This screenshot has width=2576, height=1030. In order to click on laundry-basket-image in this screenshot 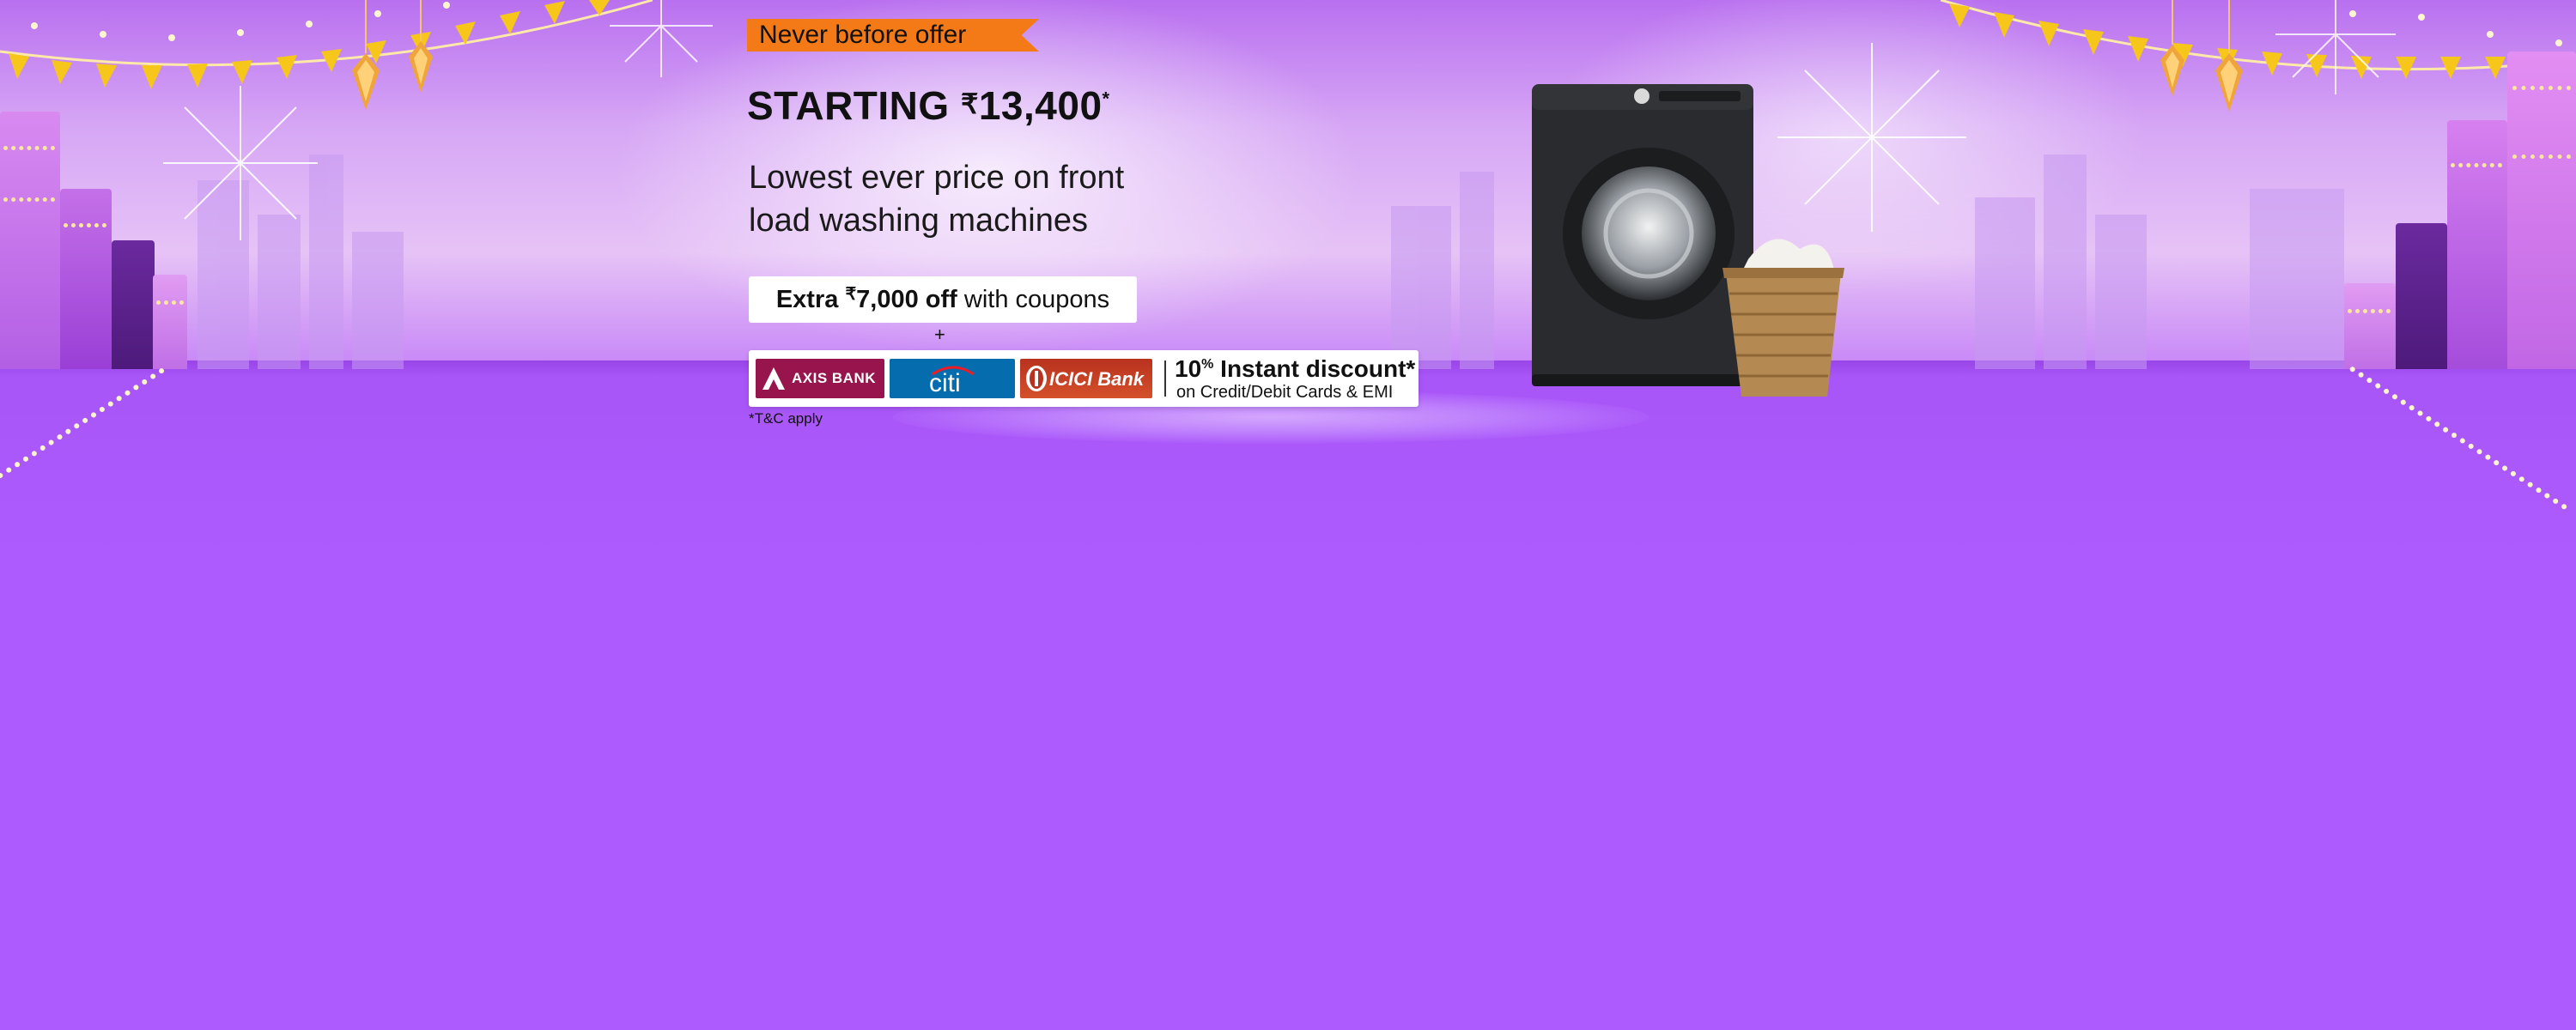, I will do `click(1783, 318)`.